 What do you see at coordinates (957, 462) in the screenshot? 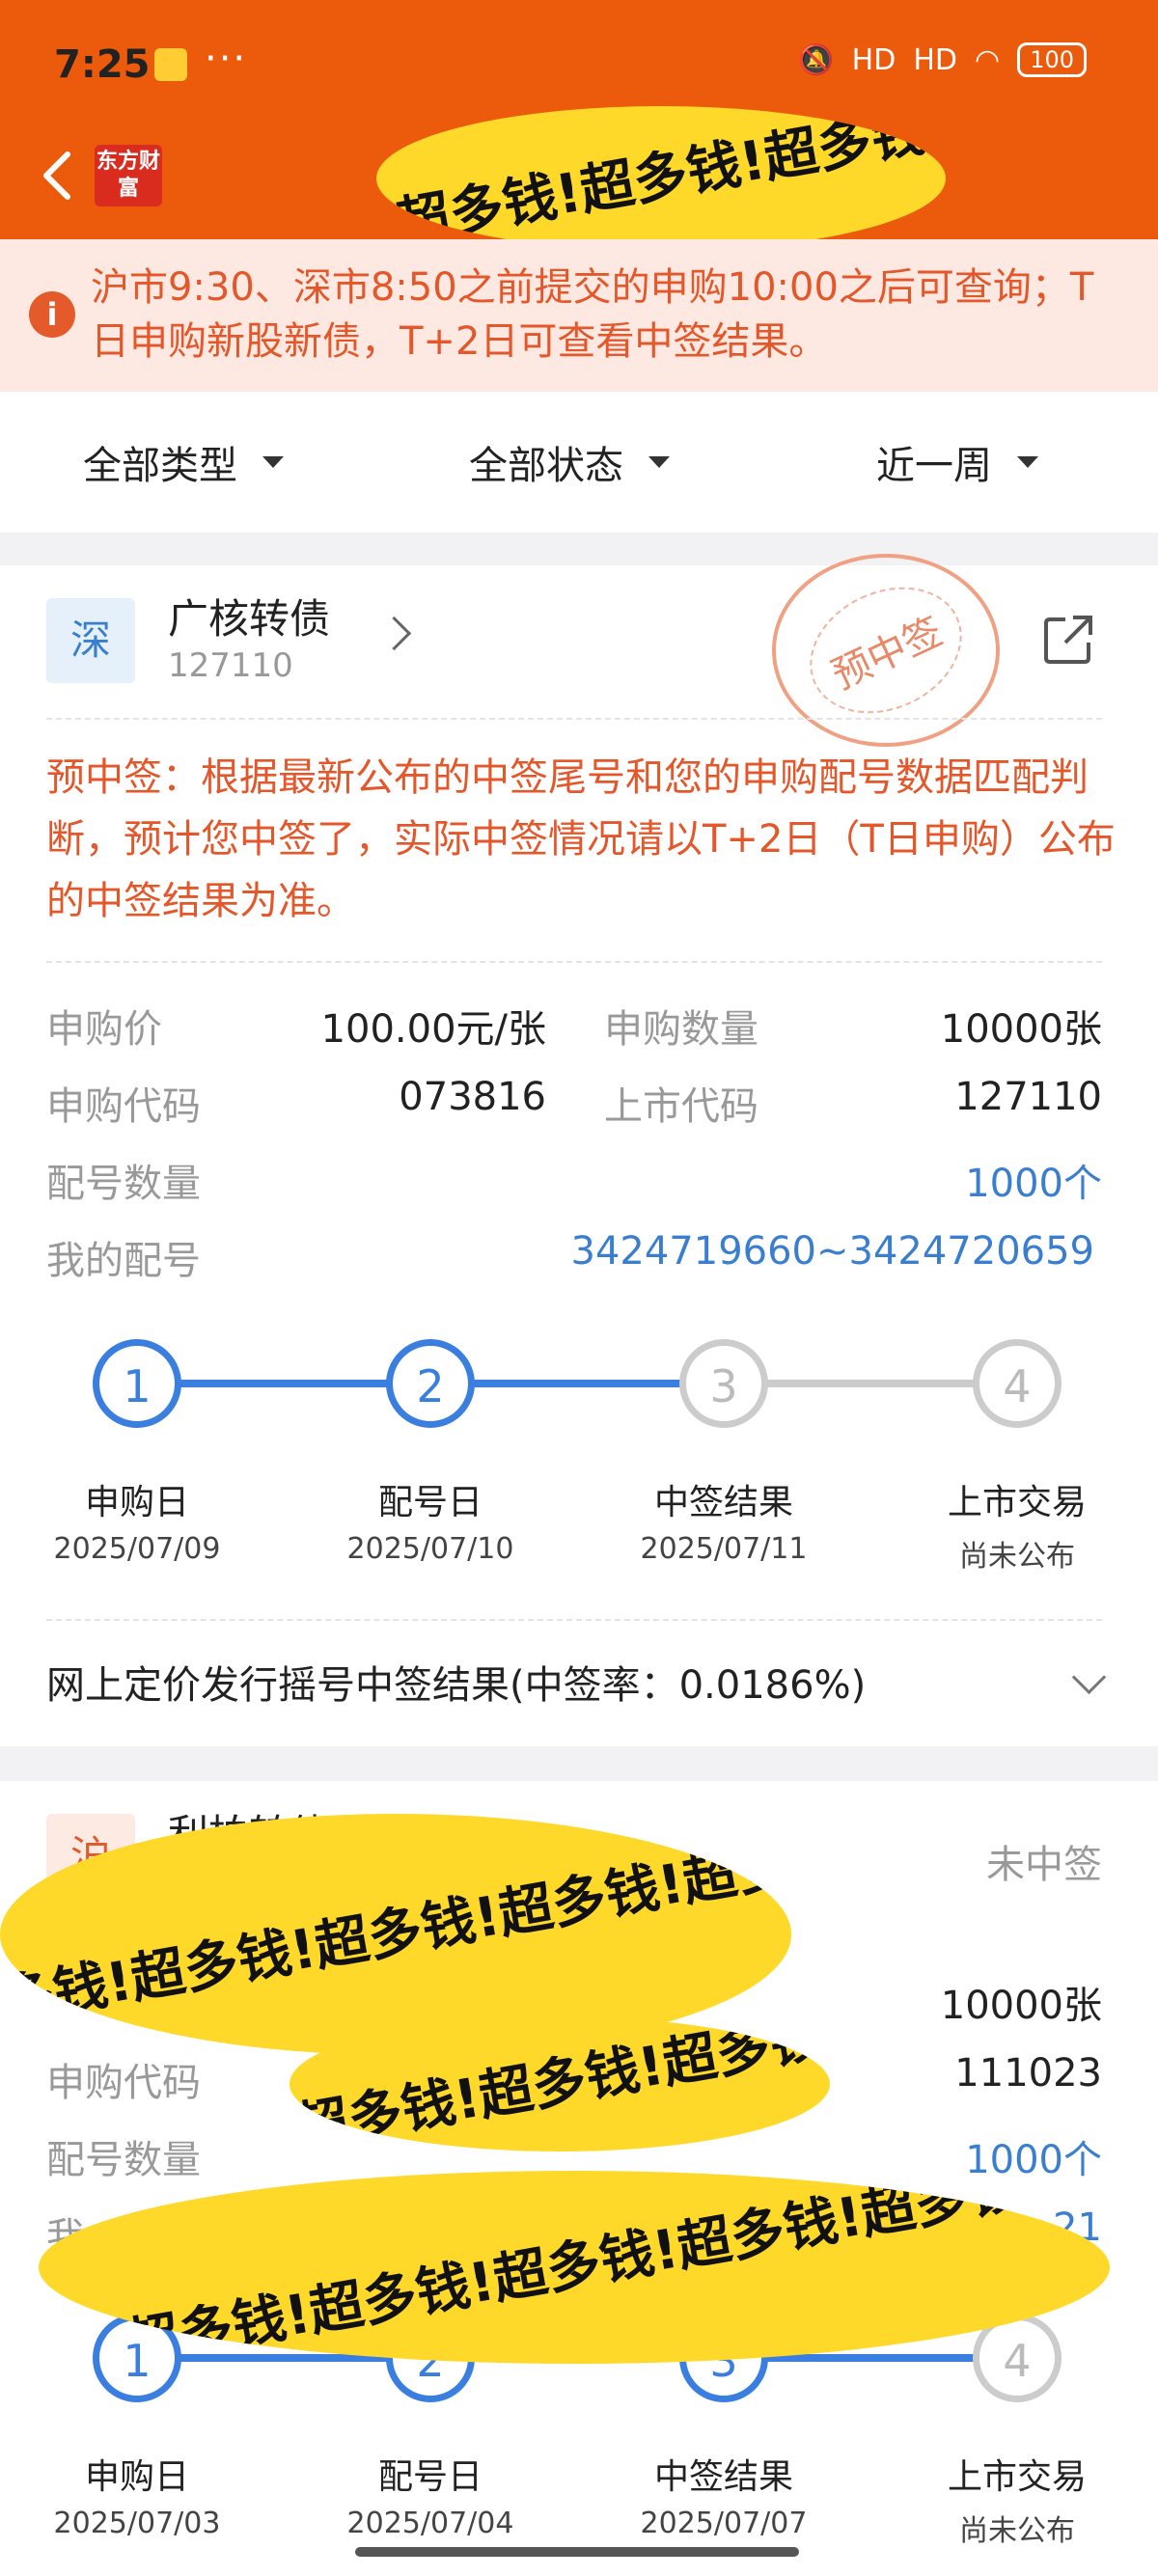
I see `filter-period-dropdown: 近一周` at bounding box center [957, 462].